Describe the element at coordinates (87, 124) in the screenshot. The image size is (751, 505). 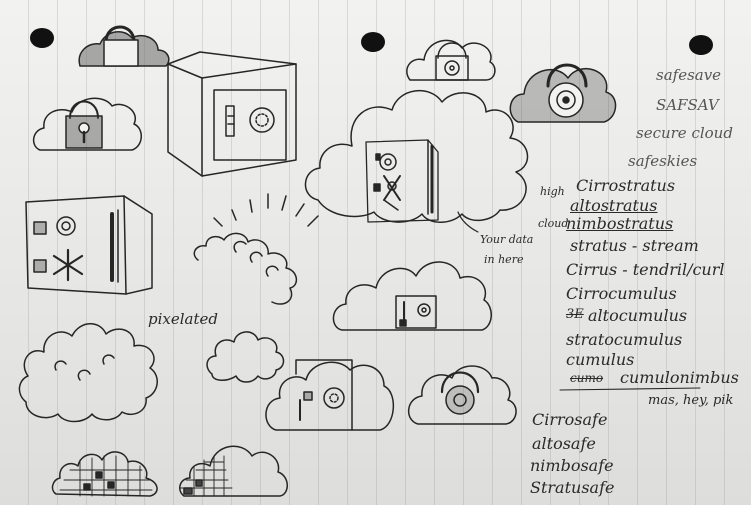
I see `cloud-padlock-sketch-icon` at that location.